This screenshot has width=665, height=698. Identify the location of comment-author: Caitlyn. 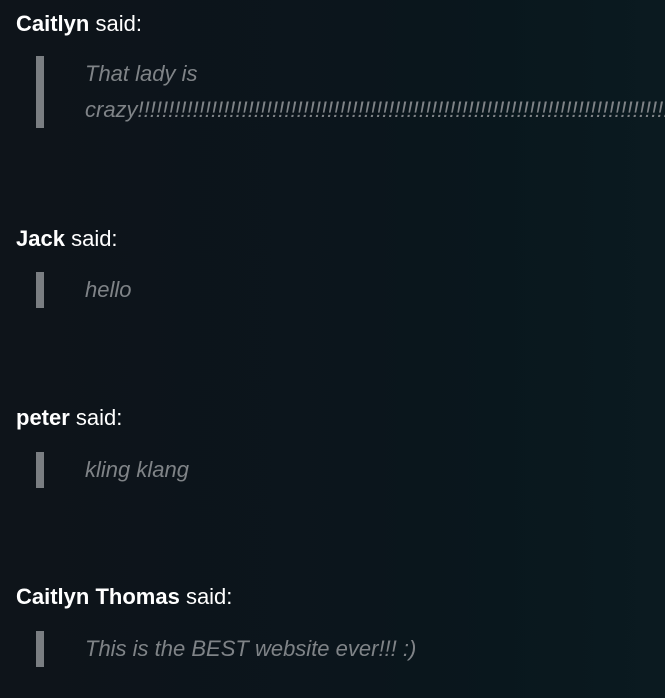
(53, 23).